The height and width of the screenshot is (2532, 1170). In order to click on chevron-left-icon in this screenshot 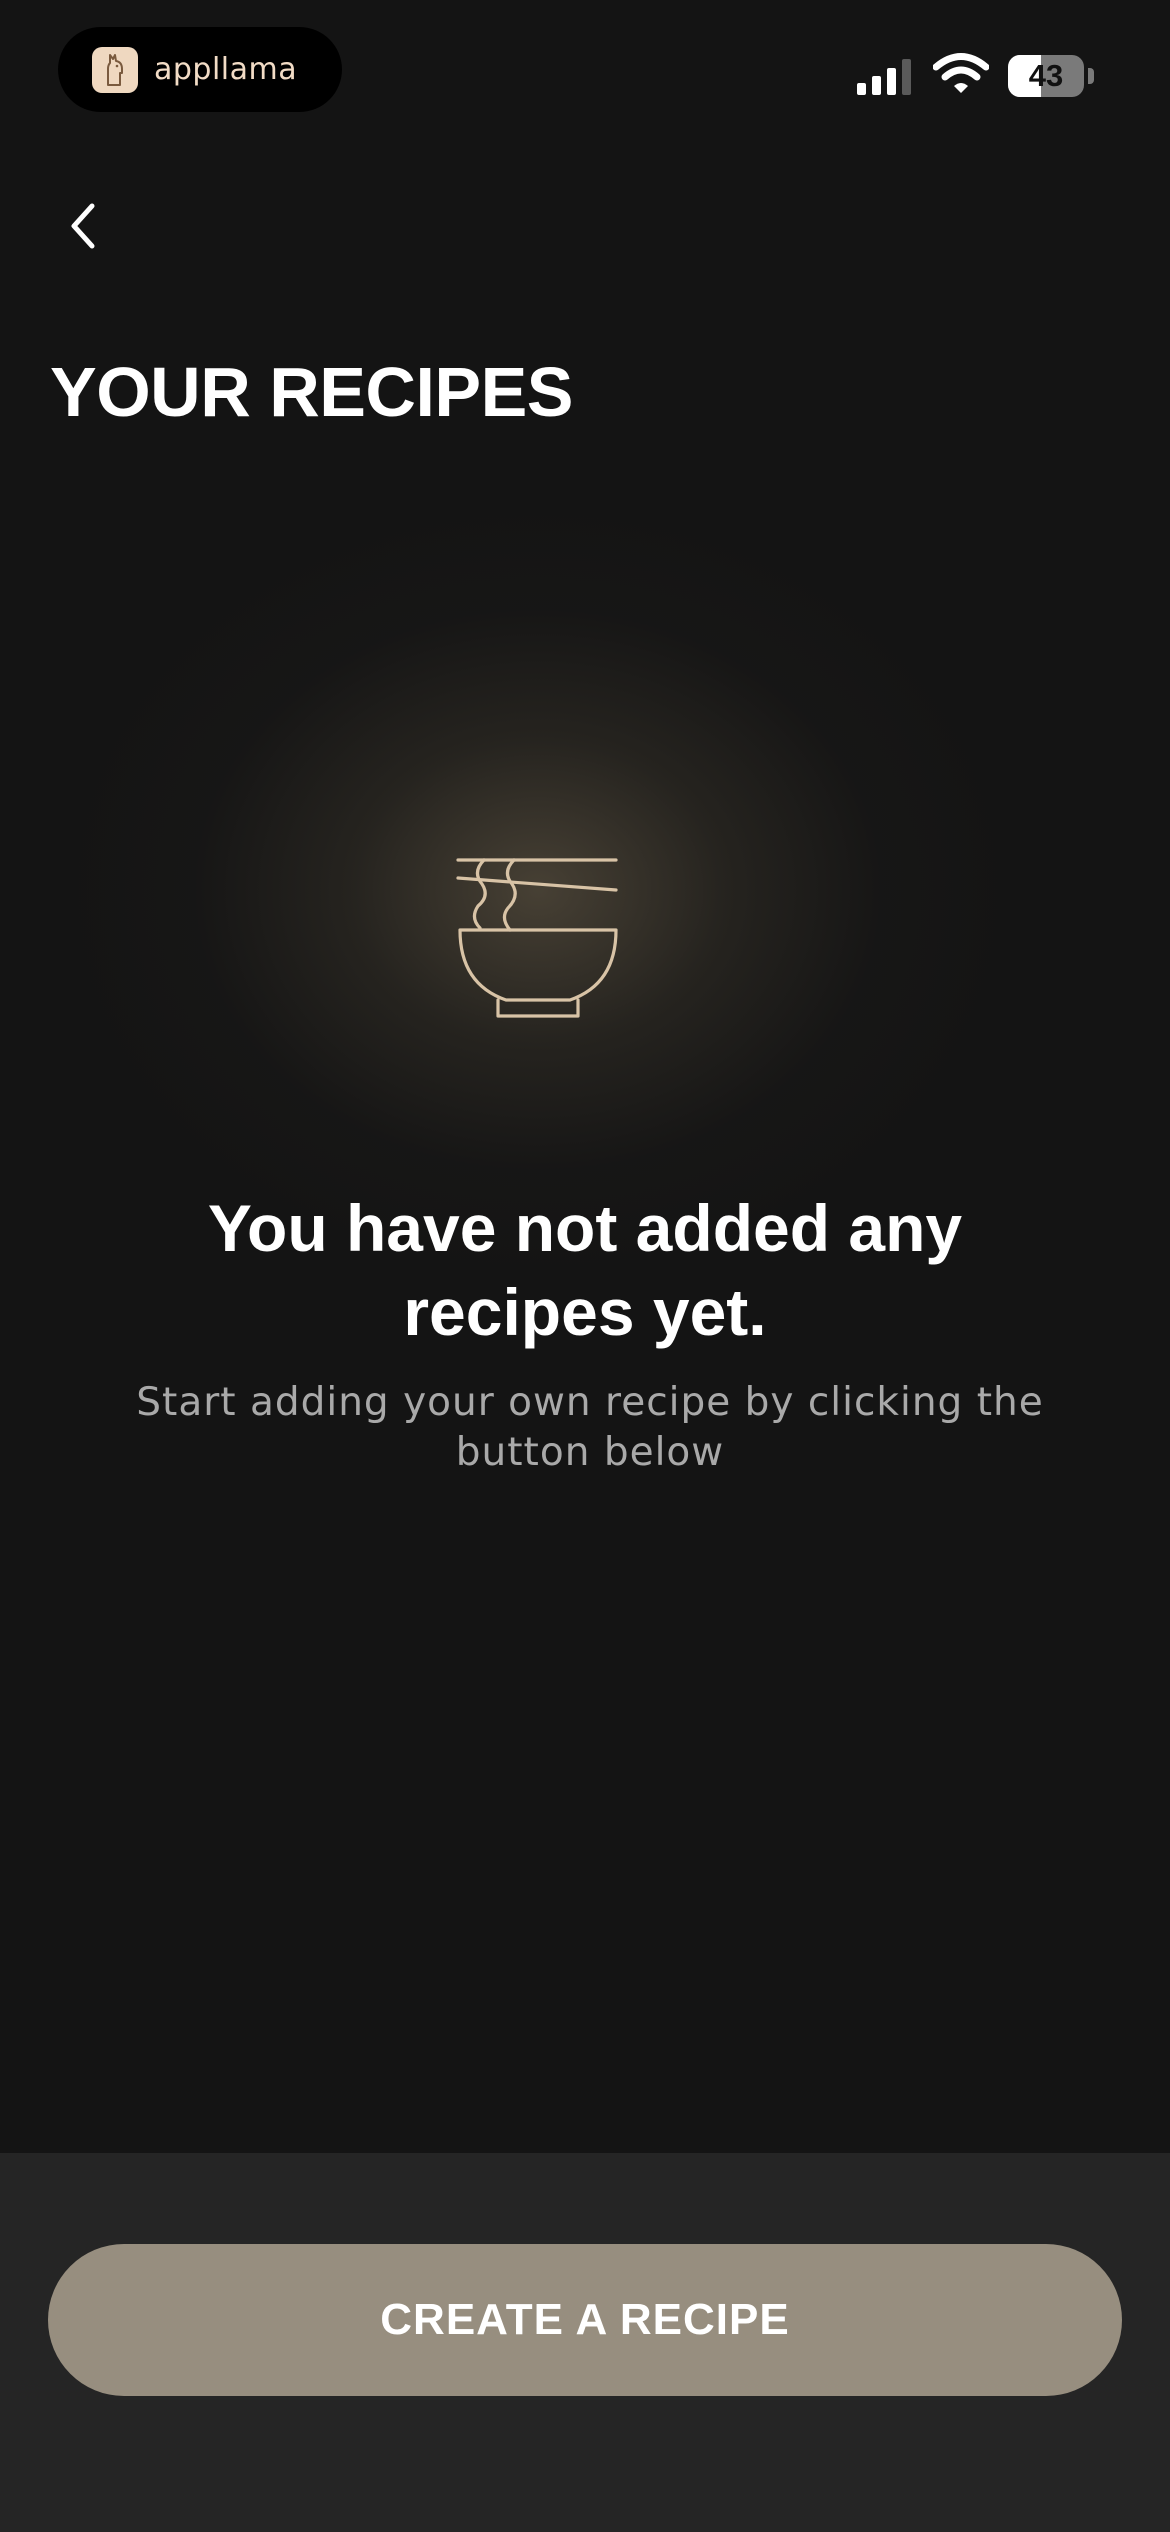, I will do `click(83, 226)`.